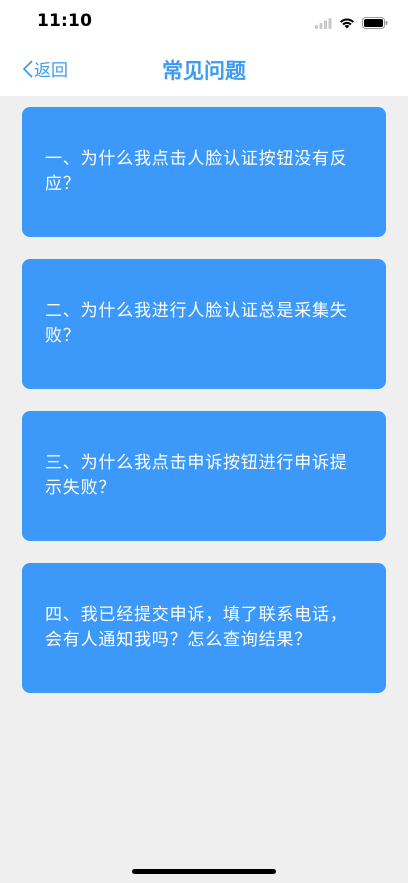 The width and height of the screenshot is (408, 883). I want to click on battery-icon, so click(375, 23).